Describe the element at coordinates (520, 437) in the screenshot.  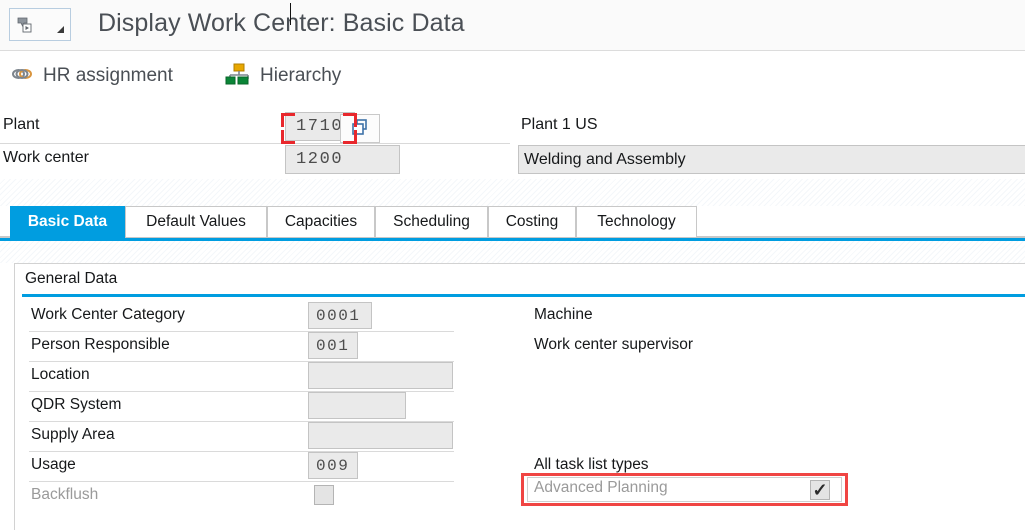
I see `row-supply-area: Supply Area` at that location.